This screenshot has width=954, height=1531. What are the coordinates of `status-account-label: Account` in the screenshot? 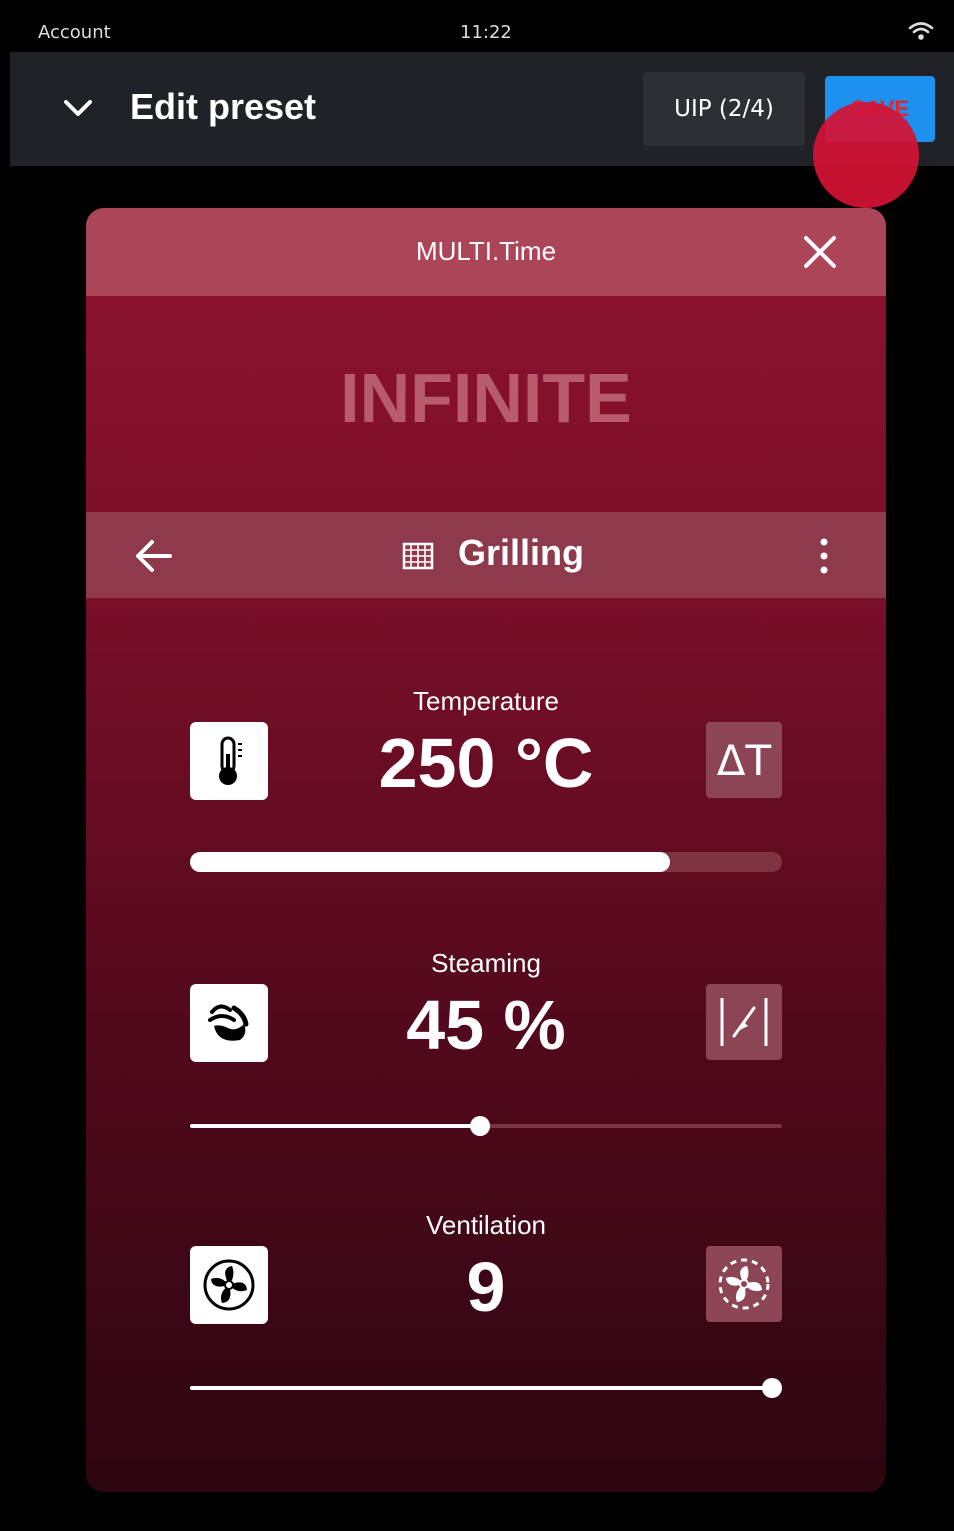 It's located at (74, 32).